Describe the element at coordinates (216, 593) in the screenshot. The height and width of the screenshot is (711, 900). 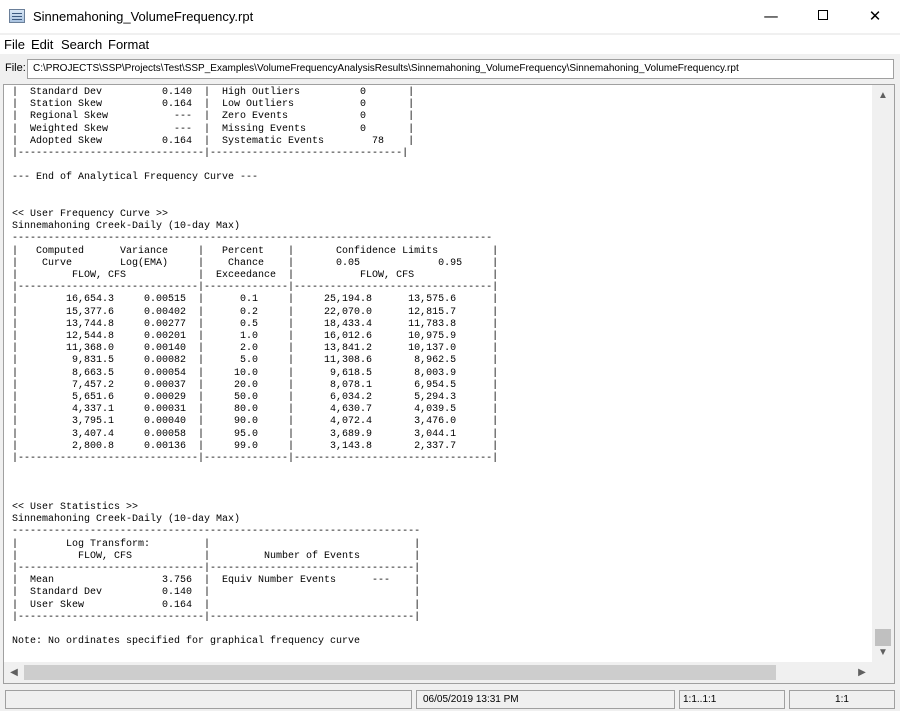
I see `report-line: | Standard Dev 0.140 | |` at that location.